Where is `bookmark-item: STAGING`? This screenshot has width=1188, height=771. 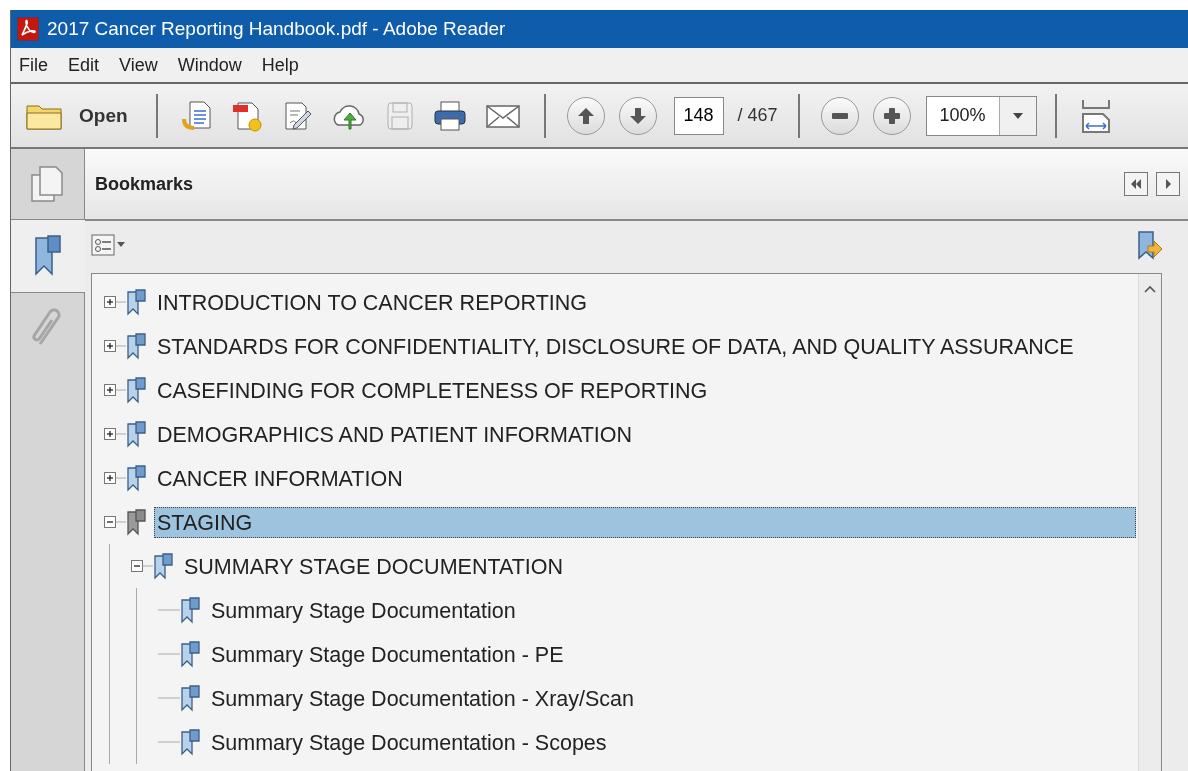
bookmark-item: STAGING is located at coordinates (645, 522).